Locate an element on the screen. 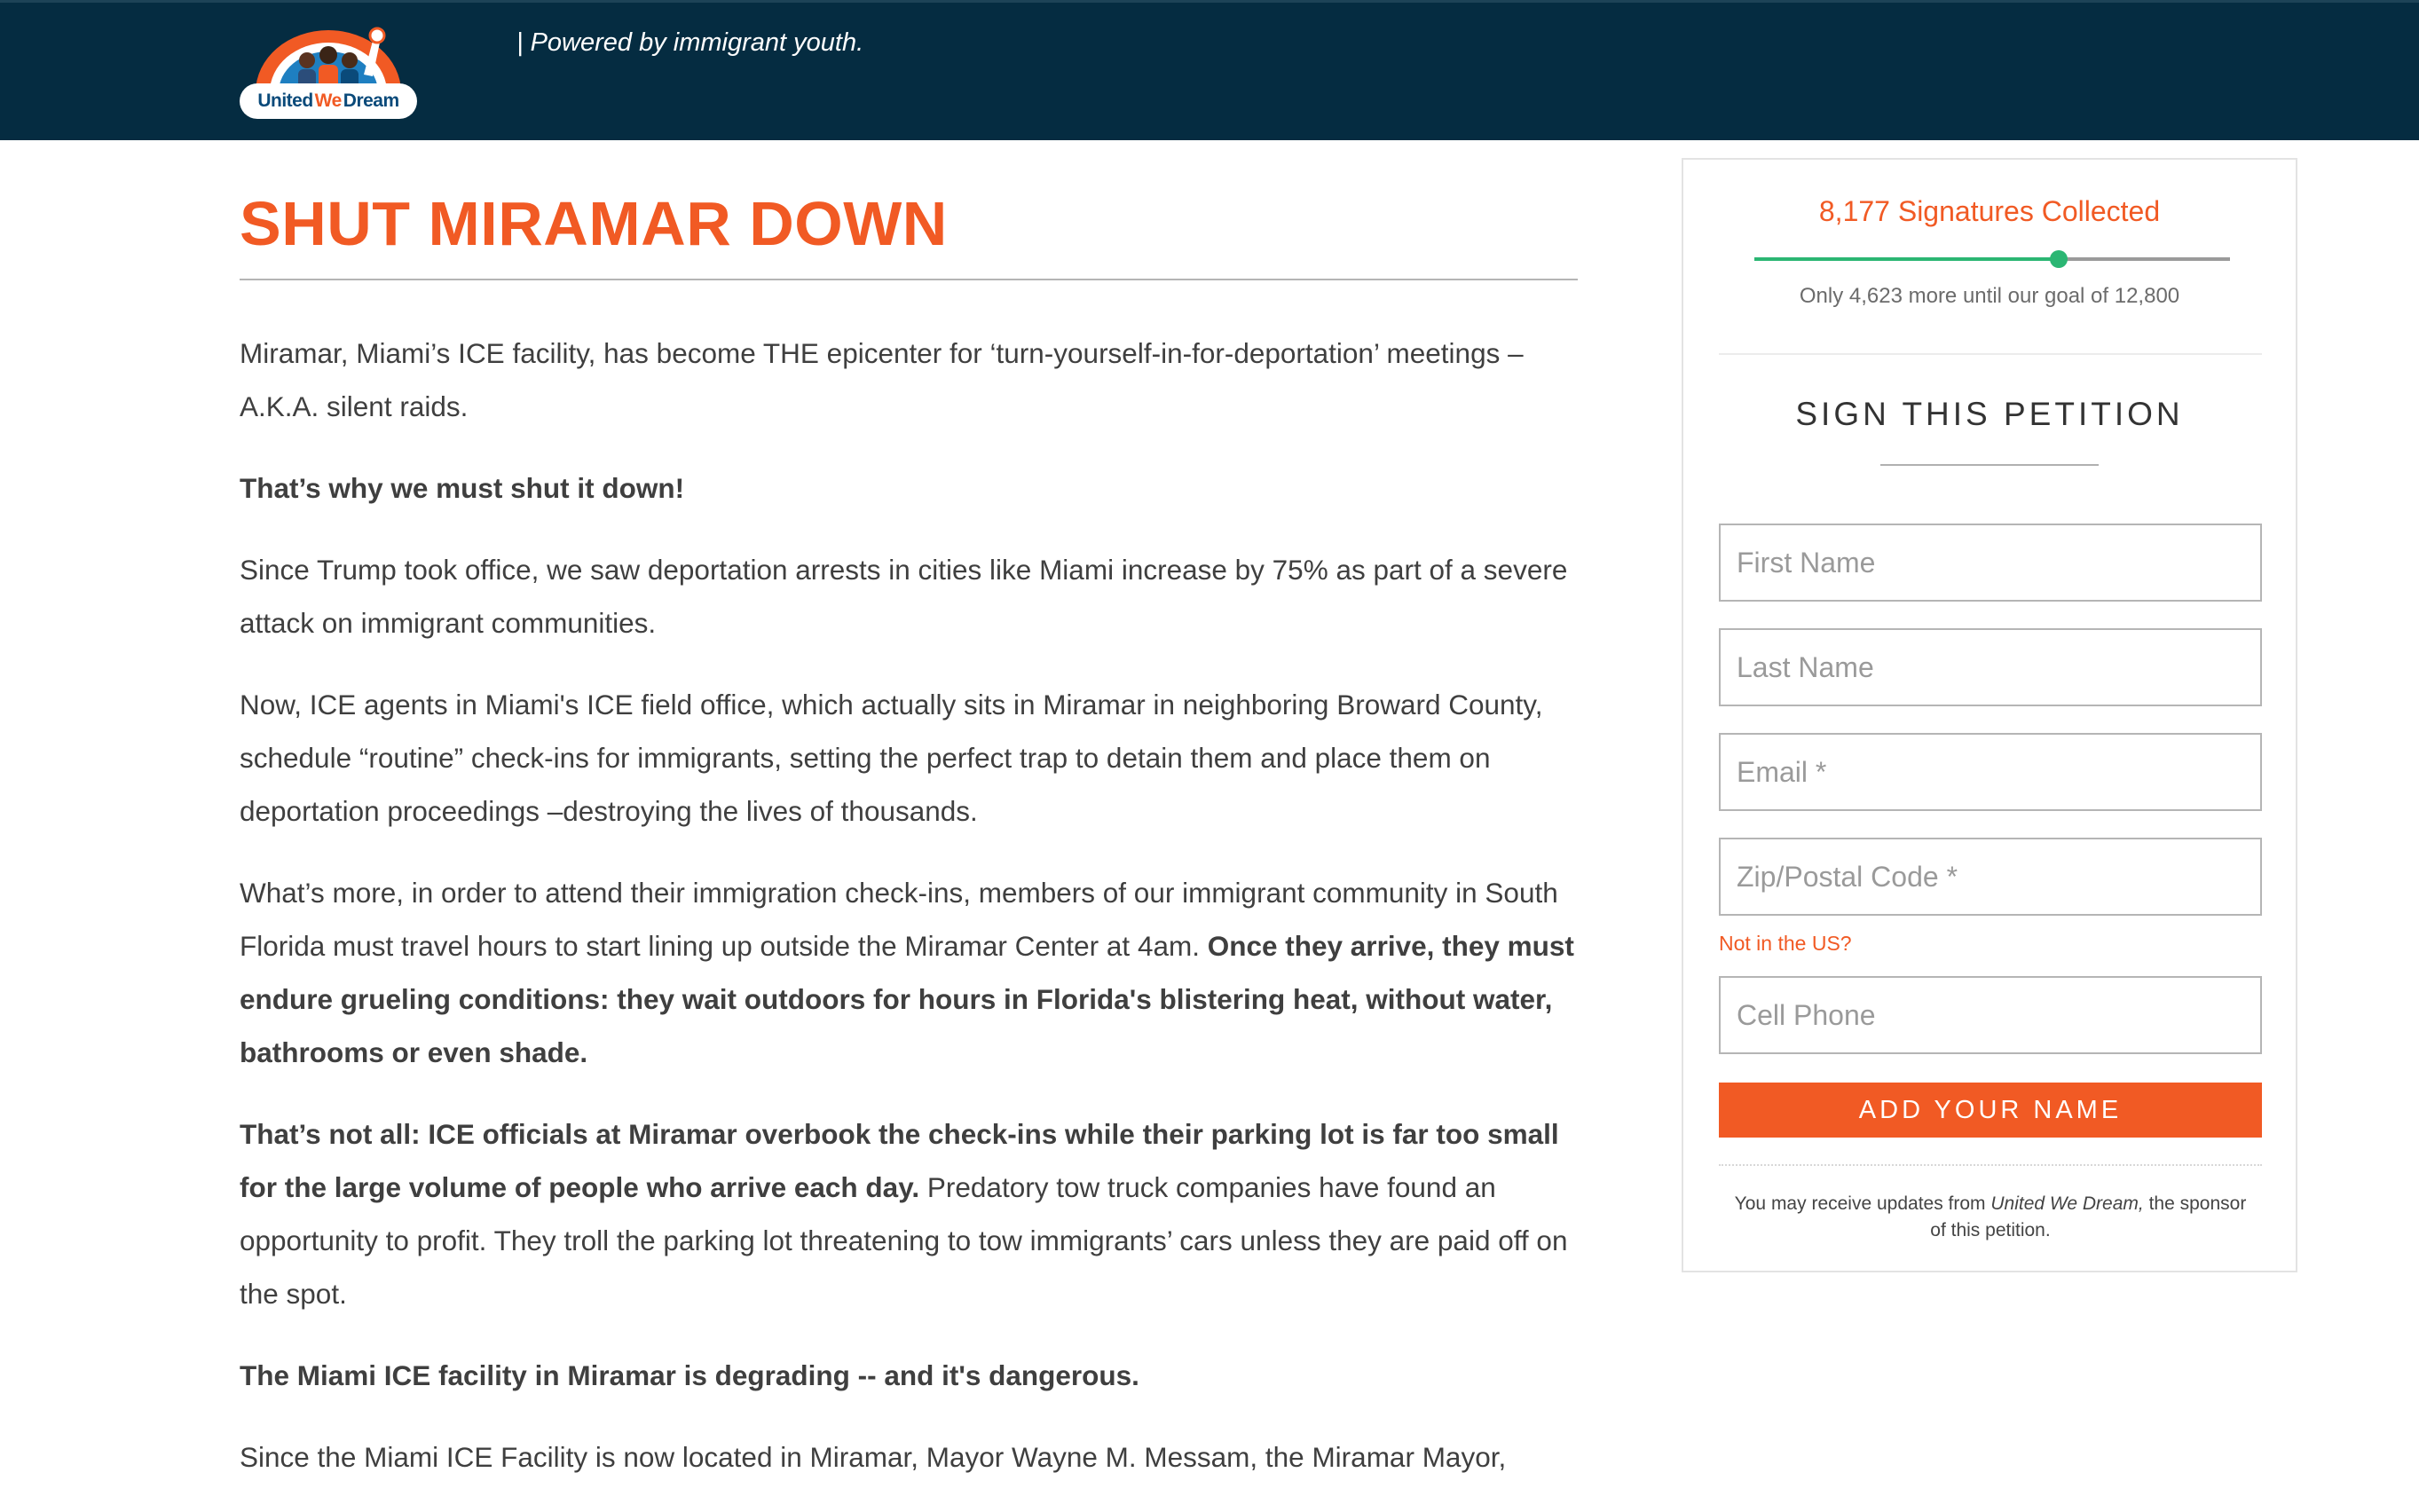  email-field is located at coordinates (1991, 772).